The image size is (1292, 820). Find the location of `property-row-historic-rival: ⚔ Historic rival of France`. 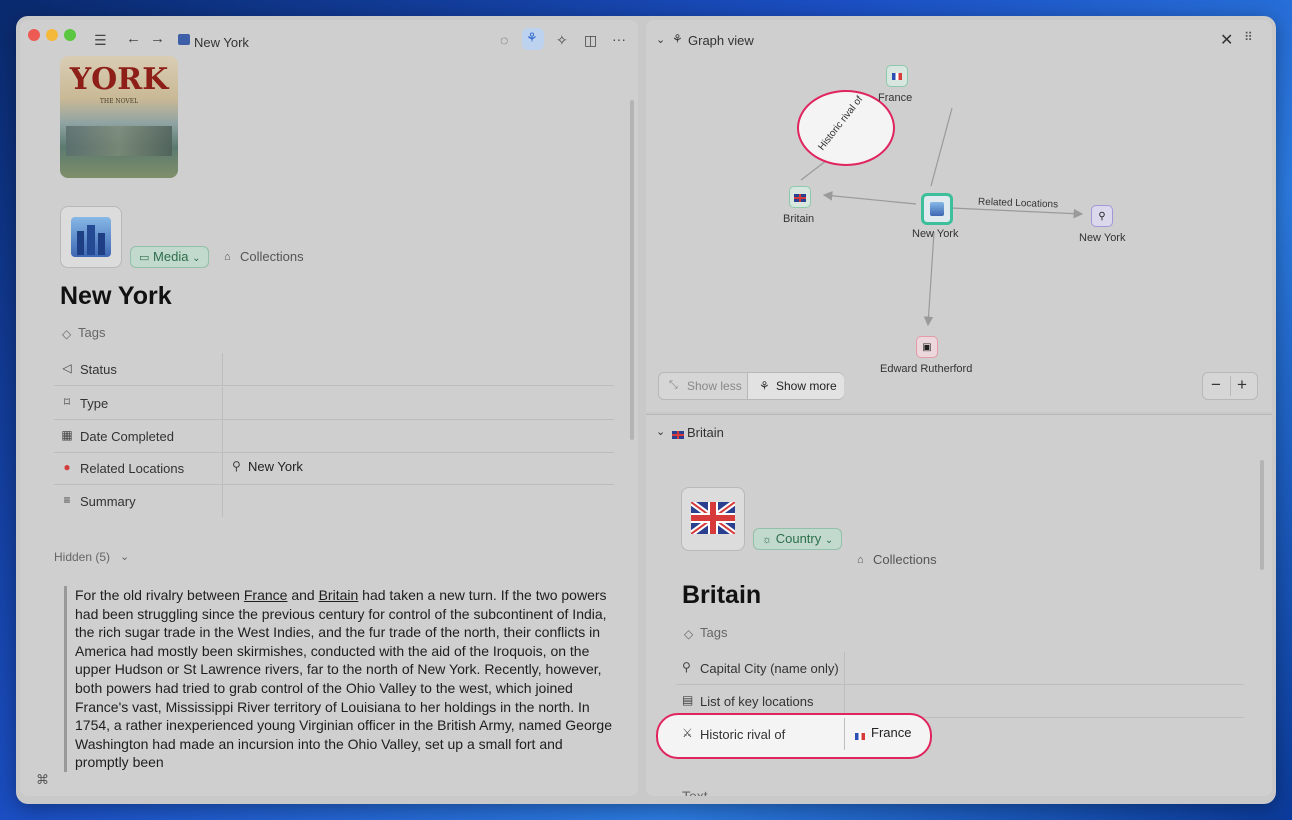

property-row-historic-rival: ⚔ Historic rival of France is located at coordinates (960, 734).